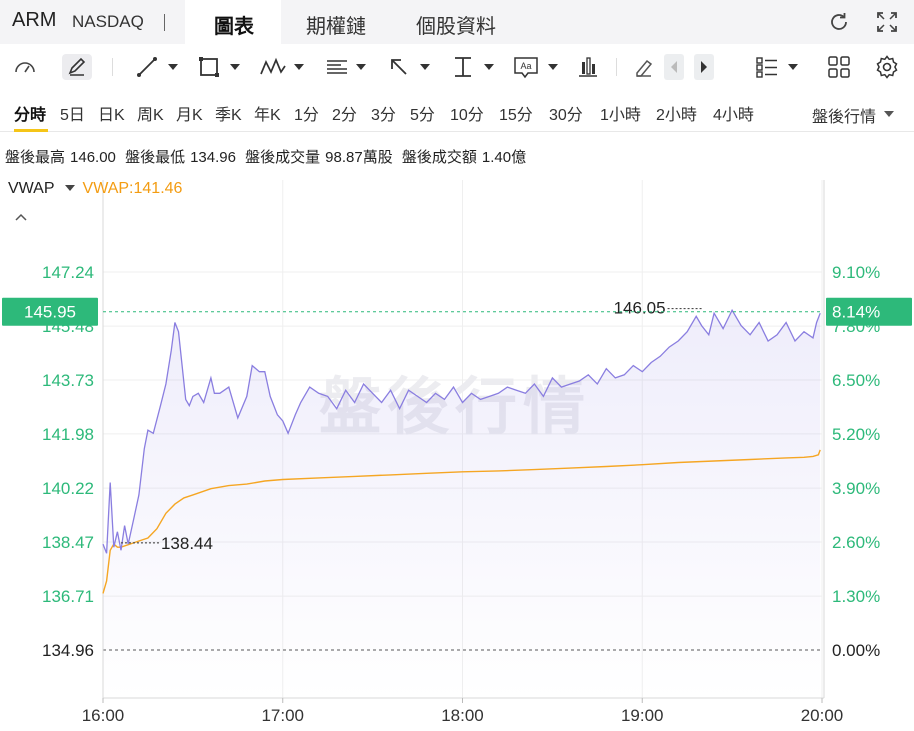  Describe the element at coordinates (103, 715) in the screenshot. I see `x-tick-label: 16:00` at that location.